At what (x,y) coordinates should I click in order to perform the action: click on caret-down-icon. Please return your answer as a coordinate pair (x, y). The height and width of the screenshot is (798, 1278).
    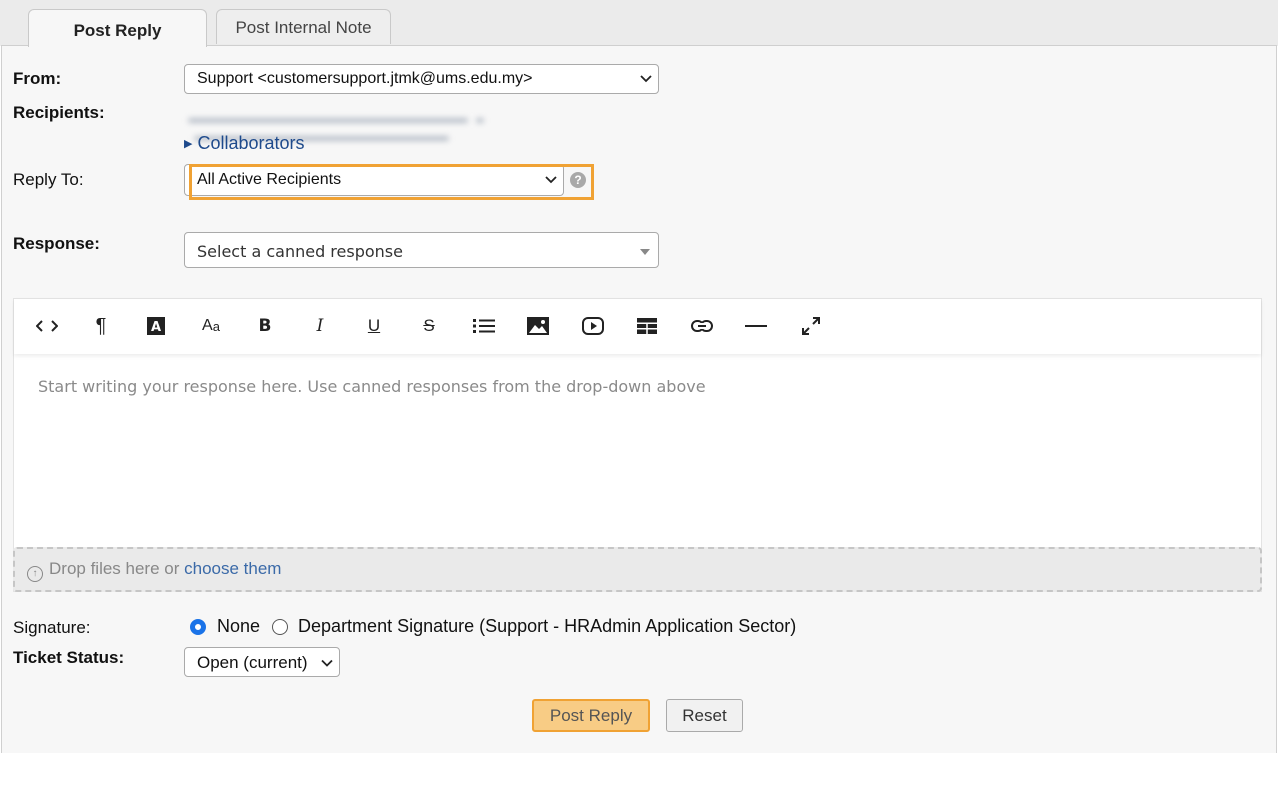
    Looking at the image, I should click on (645, 250).